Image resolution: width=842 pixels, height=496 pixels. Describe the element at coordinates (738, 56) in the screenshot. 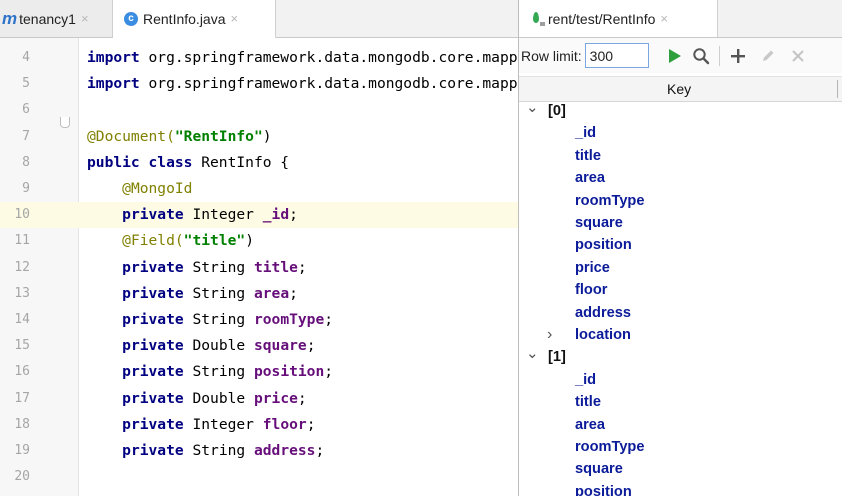

I see `add-icon` at that location.